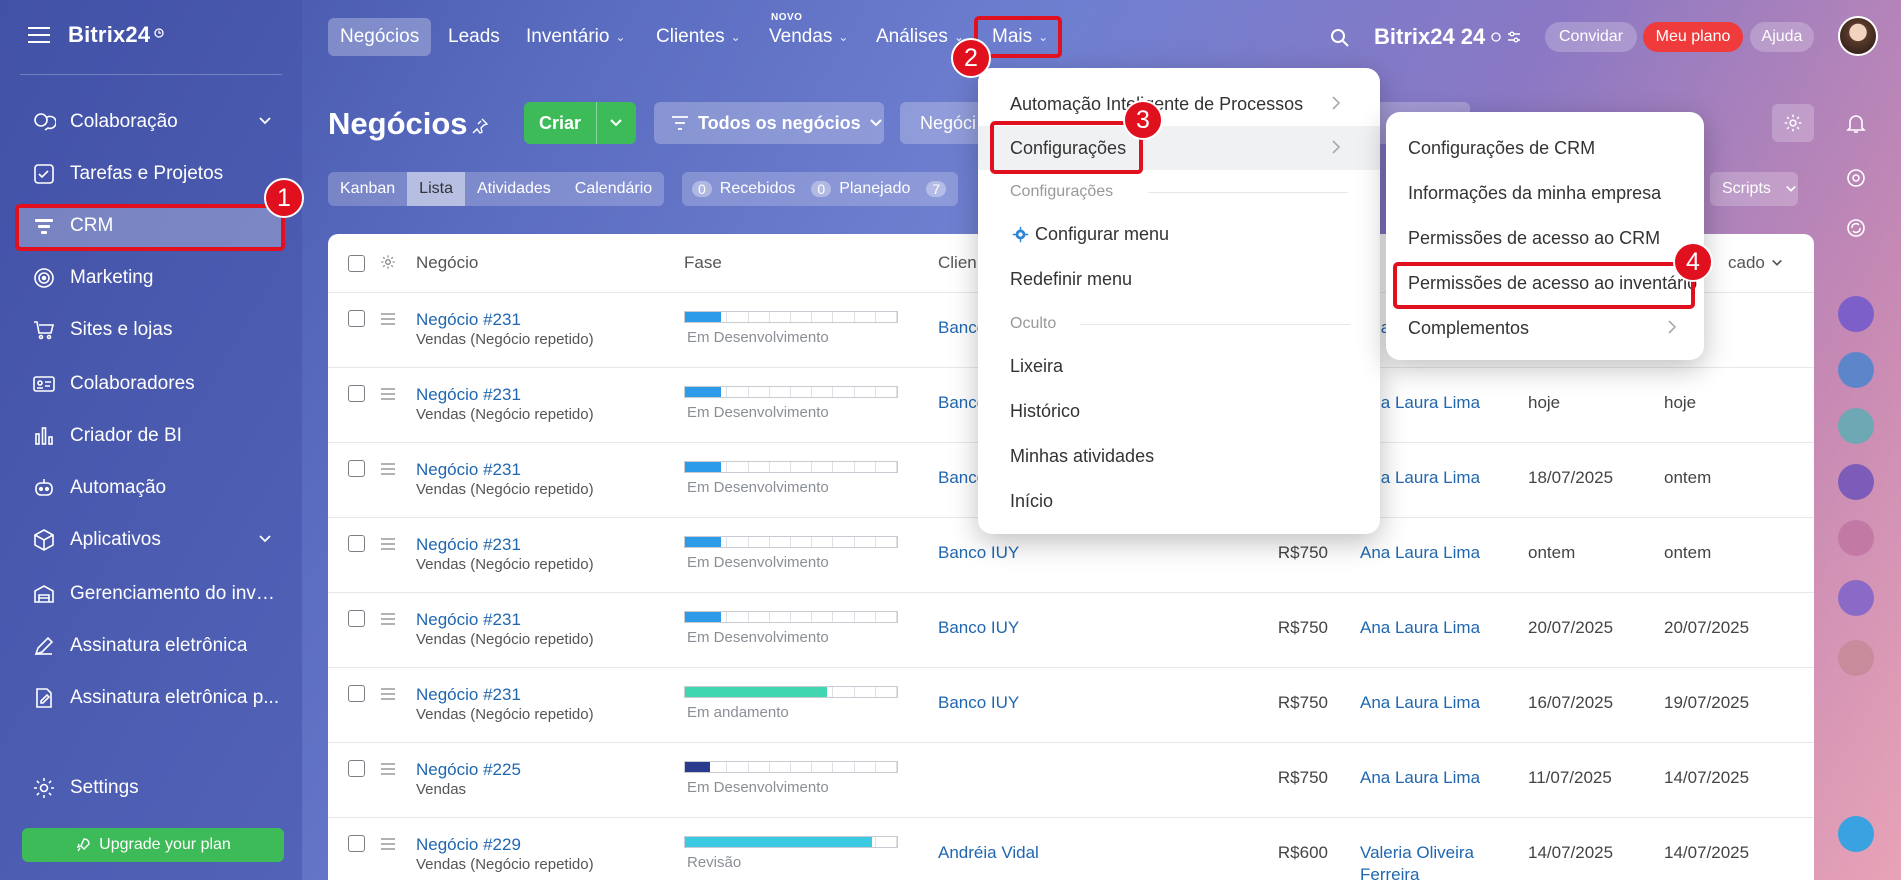 This screenshot has height=880, width=1901. I want to click on pin-icon, so click(480, 126).